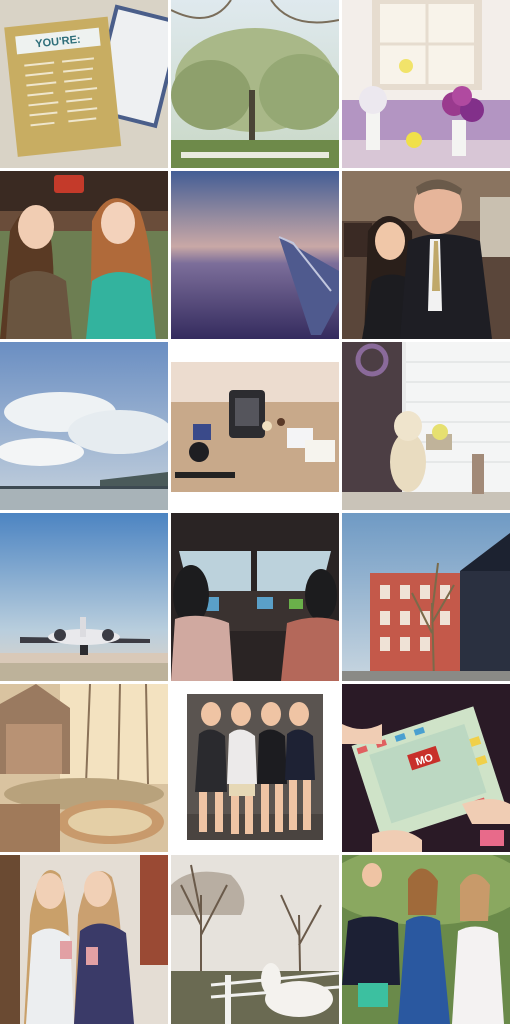  Describe the element at coordinates (84, 939) in the screenshot. I see `photo-two-friends-drinks` at that location.